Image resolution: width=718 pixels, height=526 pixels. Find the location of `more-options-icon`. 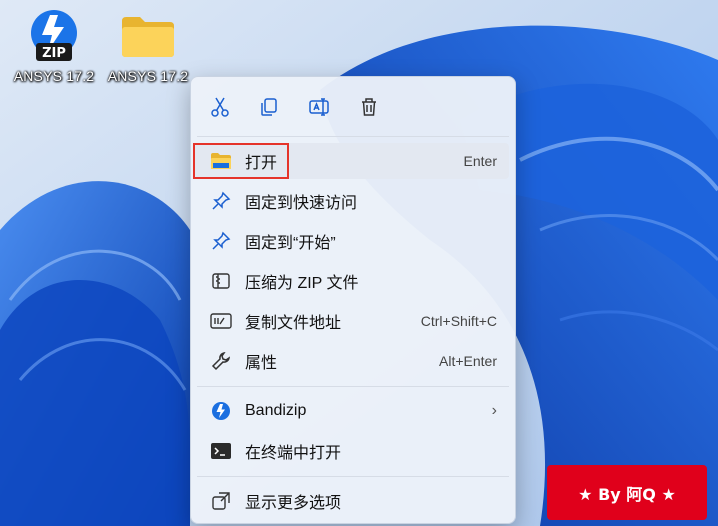

more-options-icon is located at coordinates (221, 501).